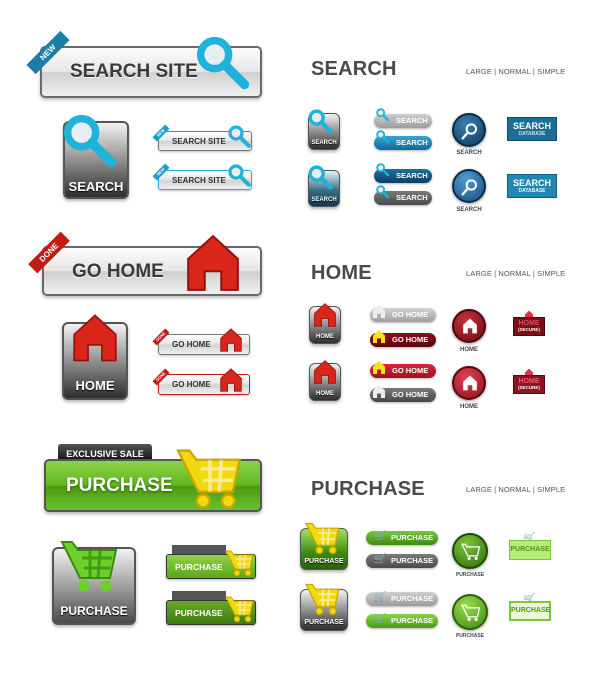 The height and width of the screenshot is (675, 600). Describe the element at coordinates (134, 71) in the screenshot. I see `search-site-label: SEARCH SITE` at that location.